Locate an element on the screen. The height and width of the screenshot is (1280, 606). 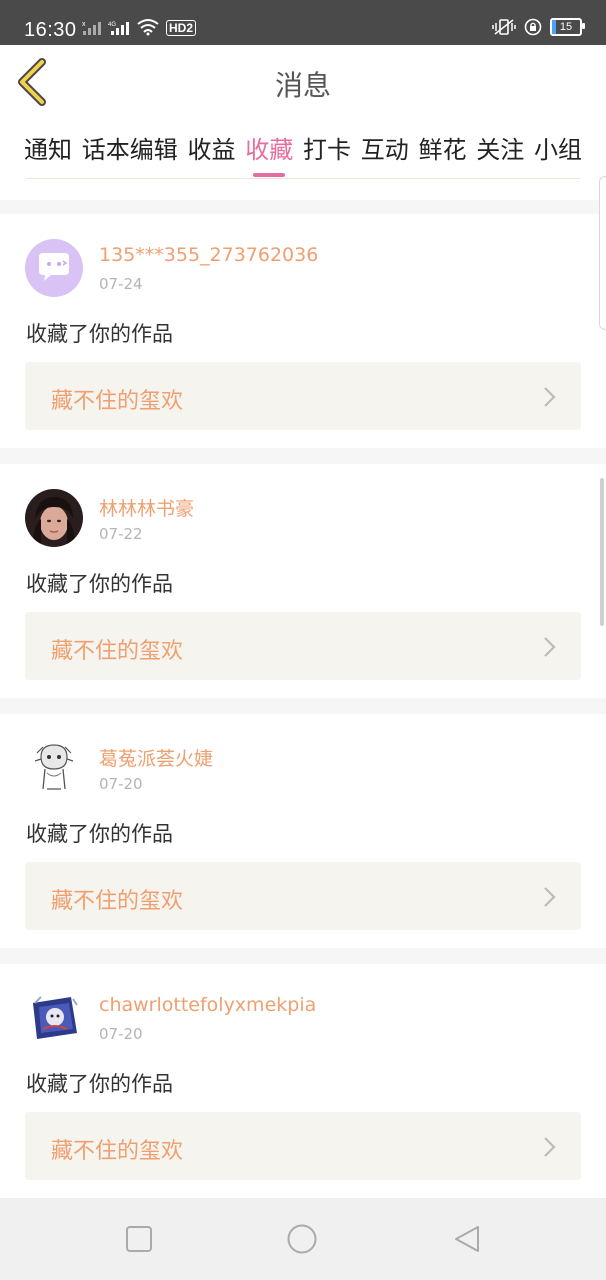
signal-4g-icon: 4G is located at coordinates (118, 28).